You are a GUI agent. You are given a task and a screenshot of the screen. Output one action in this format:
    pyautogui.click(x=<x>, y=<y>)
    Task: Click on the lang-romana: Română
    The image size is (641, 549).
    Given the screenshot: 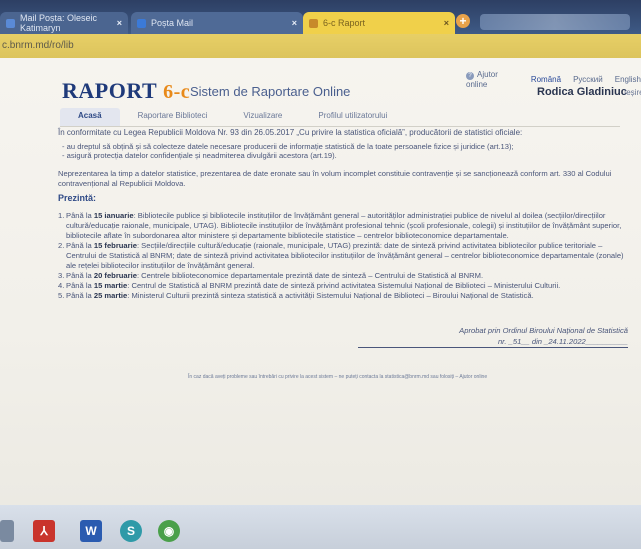 What is the action you would take?
    pyautogui.click(x=546, y=79)
    